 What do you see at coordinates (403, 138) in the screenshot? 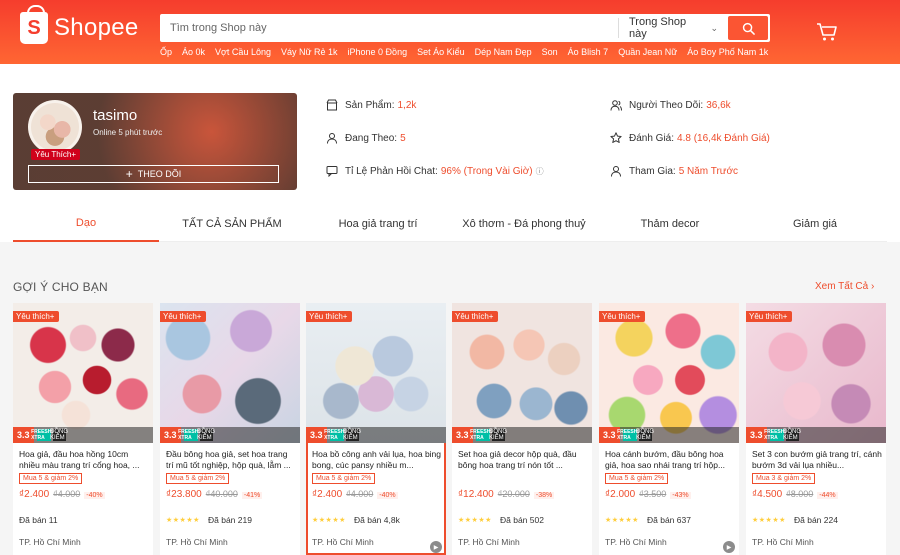
I see `stat-value: 5` at bounding box center [403, 138].